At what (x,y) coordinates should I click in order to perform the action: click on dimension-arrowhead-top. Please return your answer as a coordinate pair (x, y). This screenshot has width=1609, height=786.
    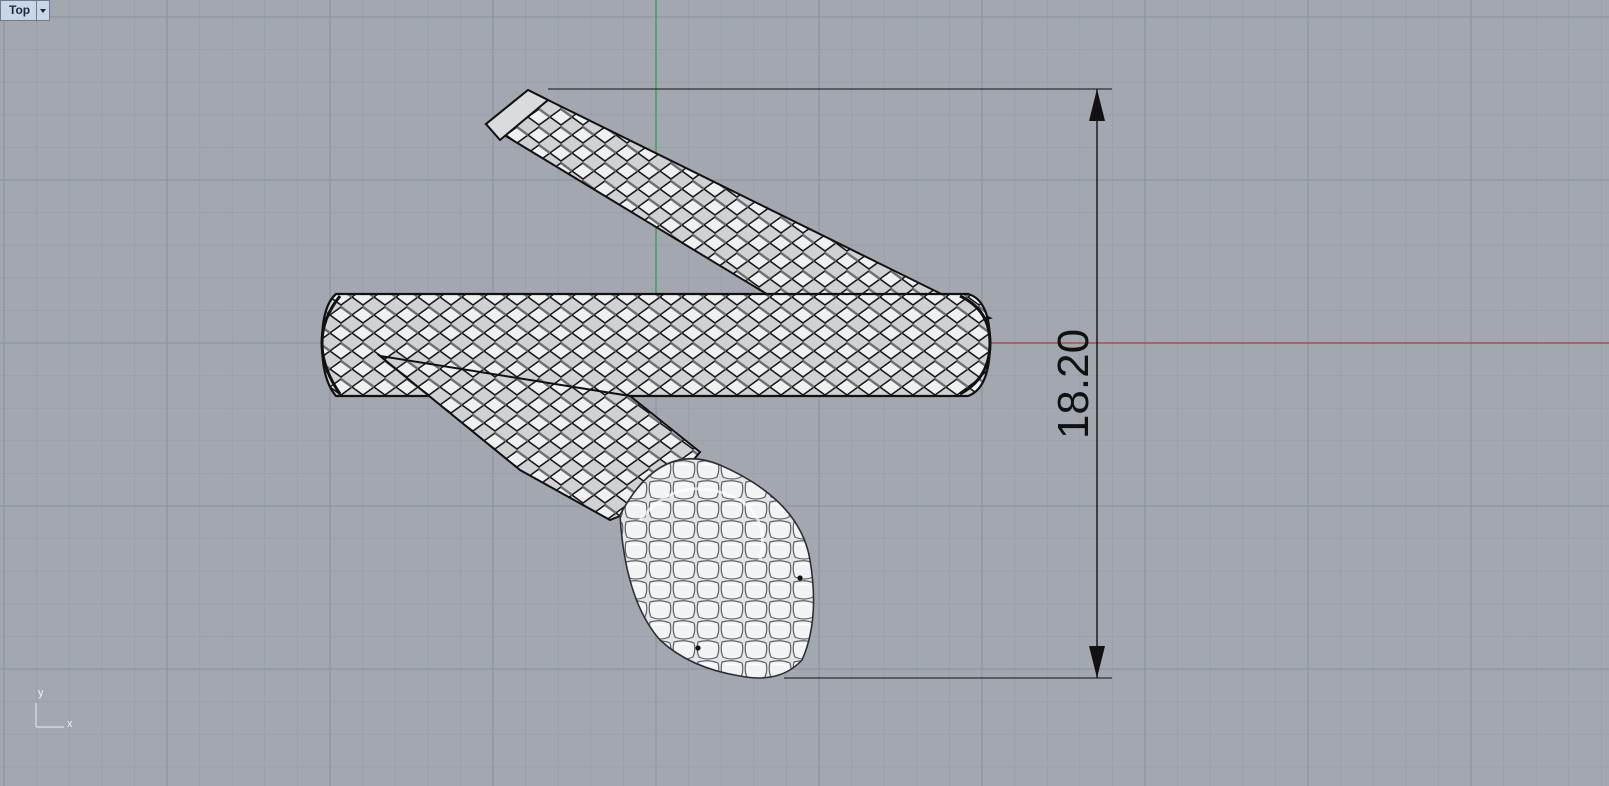
    Looking at the image, I should click on (1097, 105).